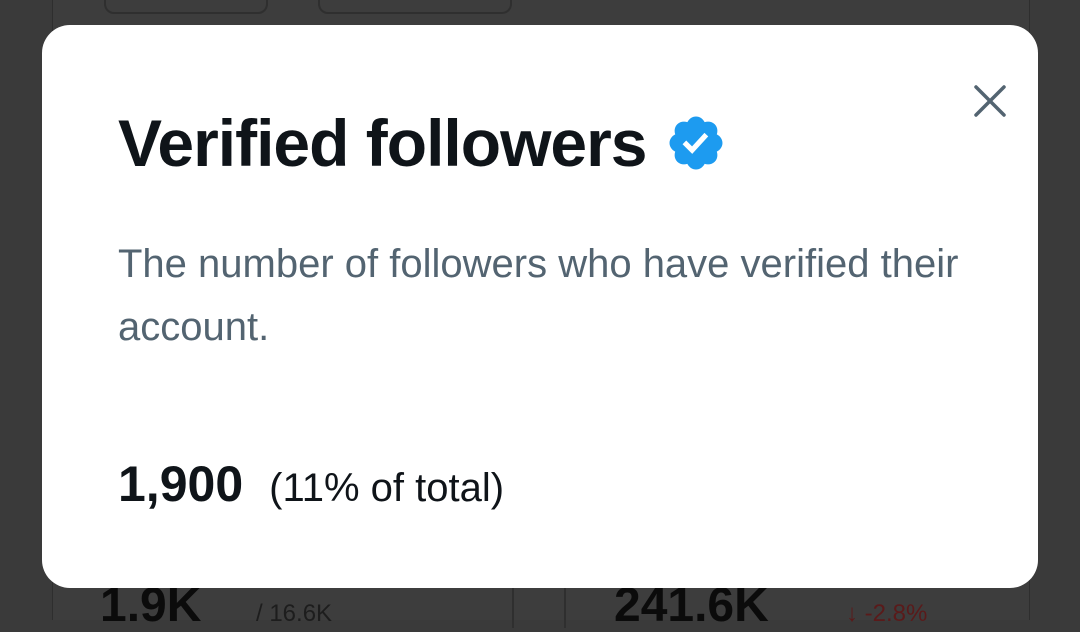  Describe the element at coordinates (691, 605) in the screenshot. I see `background-impressions-stat: 241.6K` at that location.